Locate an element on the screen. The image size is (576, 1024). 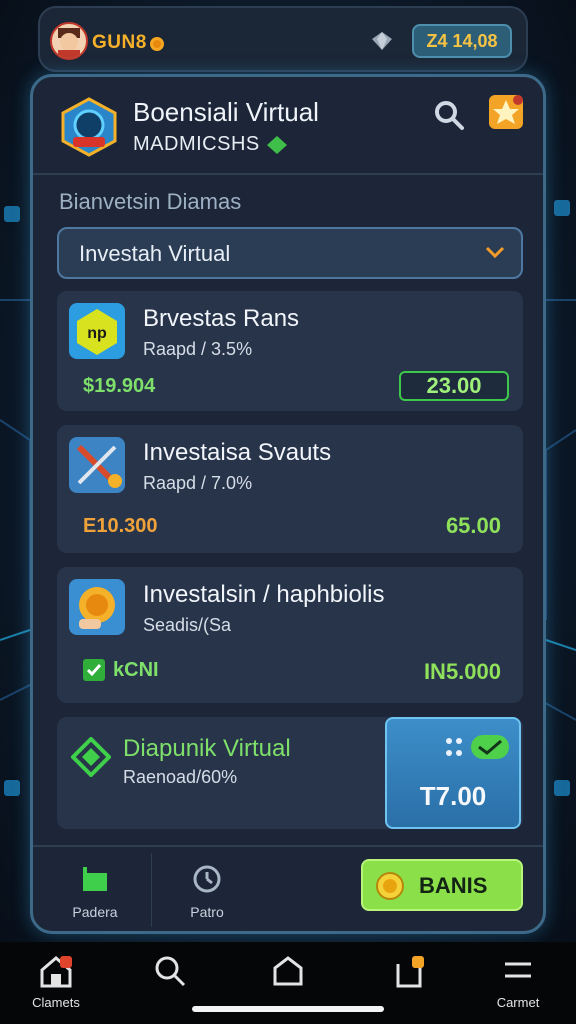
svg-text: np is located at coordinates (97, 333).